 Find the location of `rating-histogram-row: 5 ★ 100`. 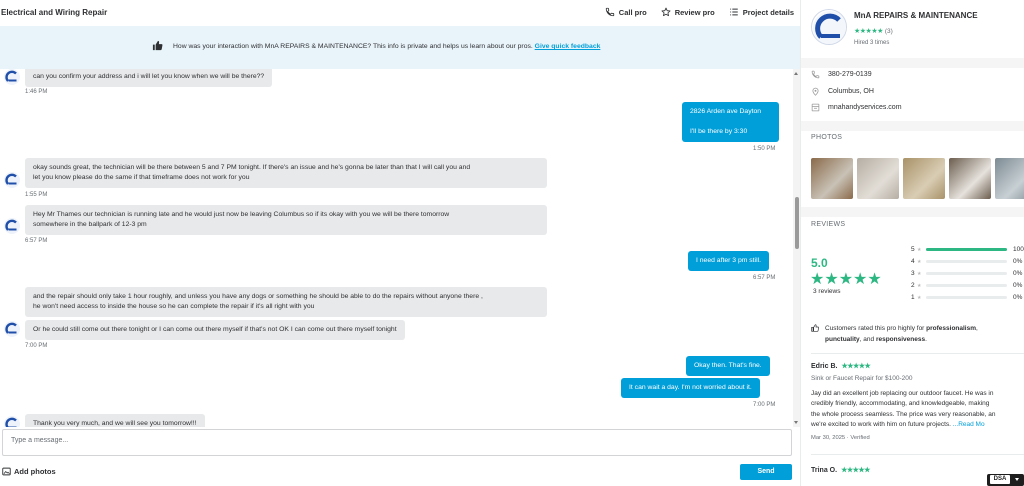

rating-histogram-row: 5 ★ 100 is located at coordinates (967, 249).